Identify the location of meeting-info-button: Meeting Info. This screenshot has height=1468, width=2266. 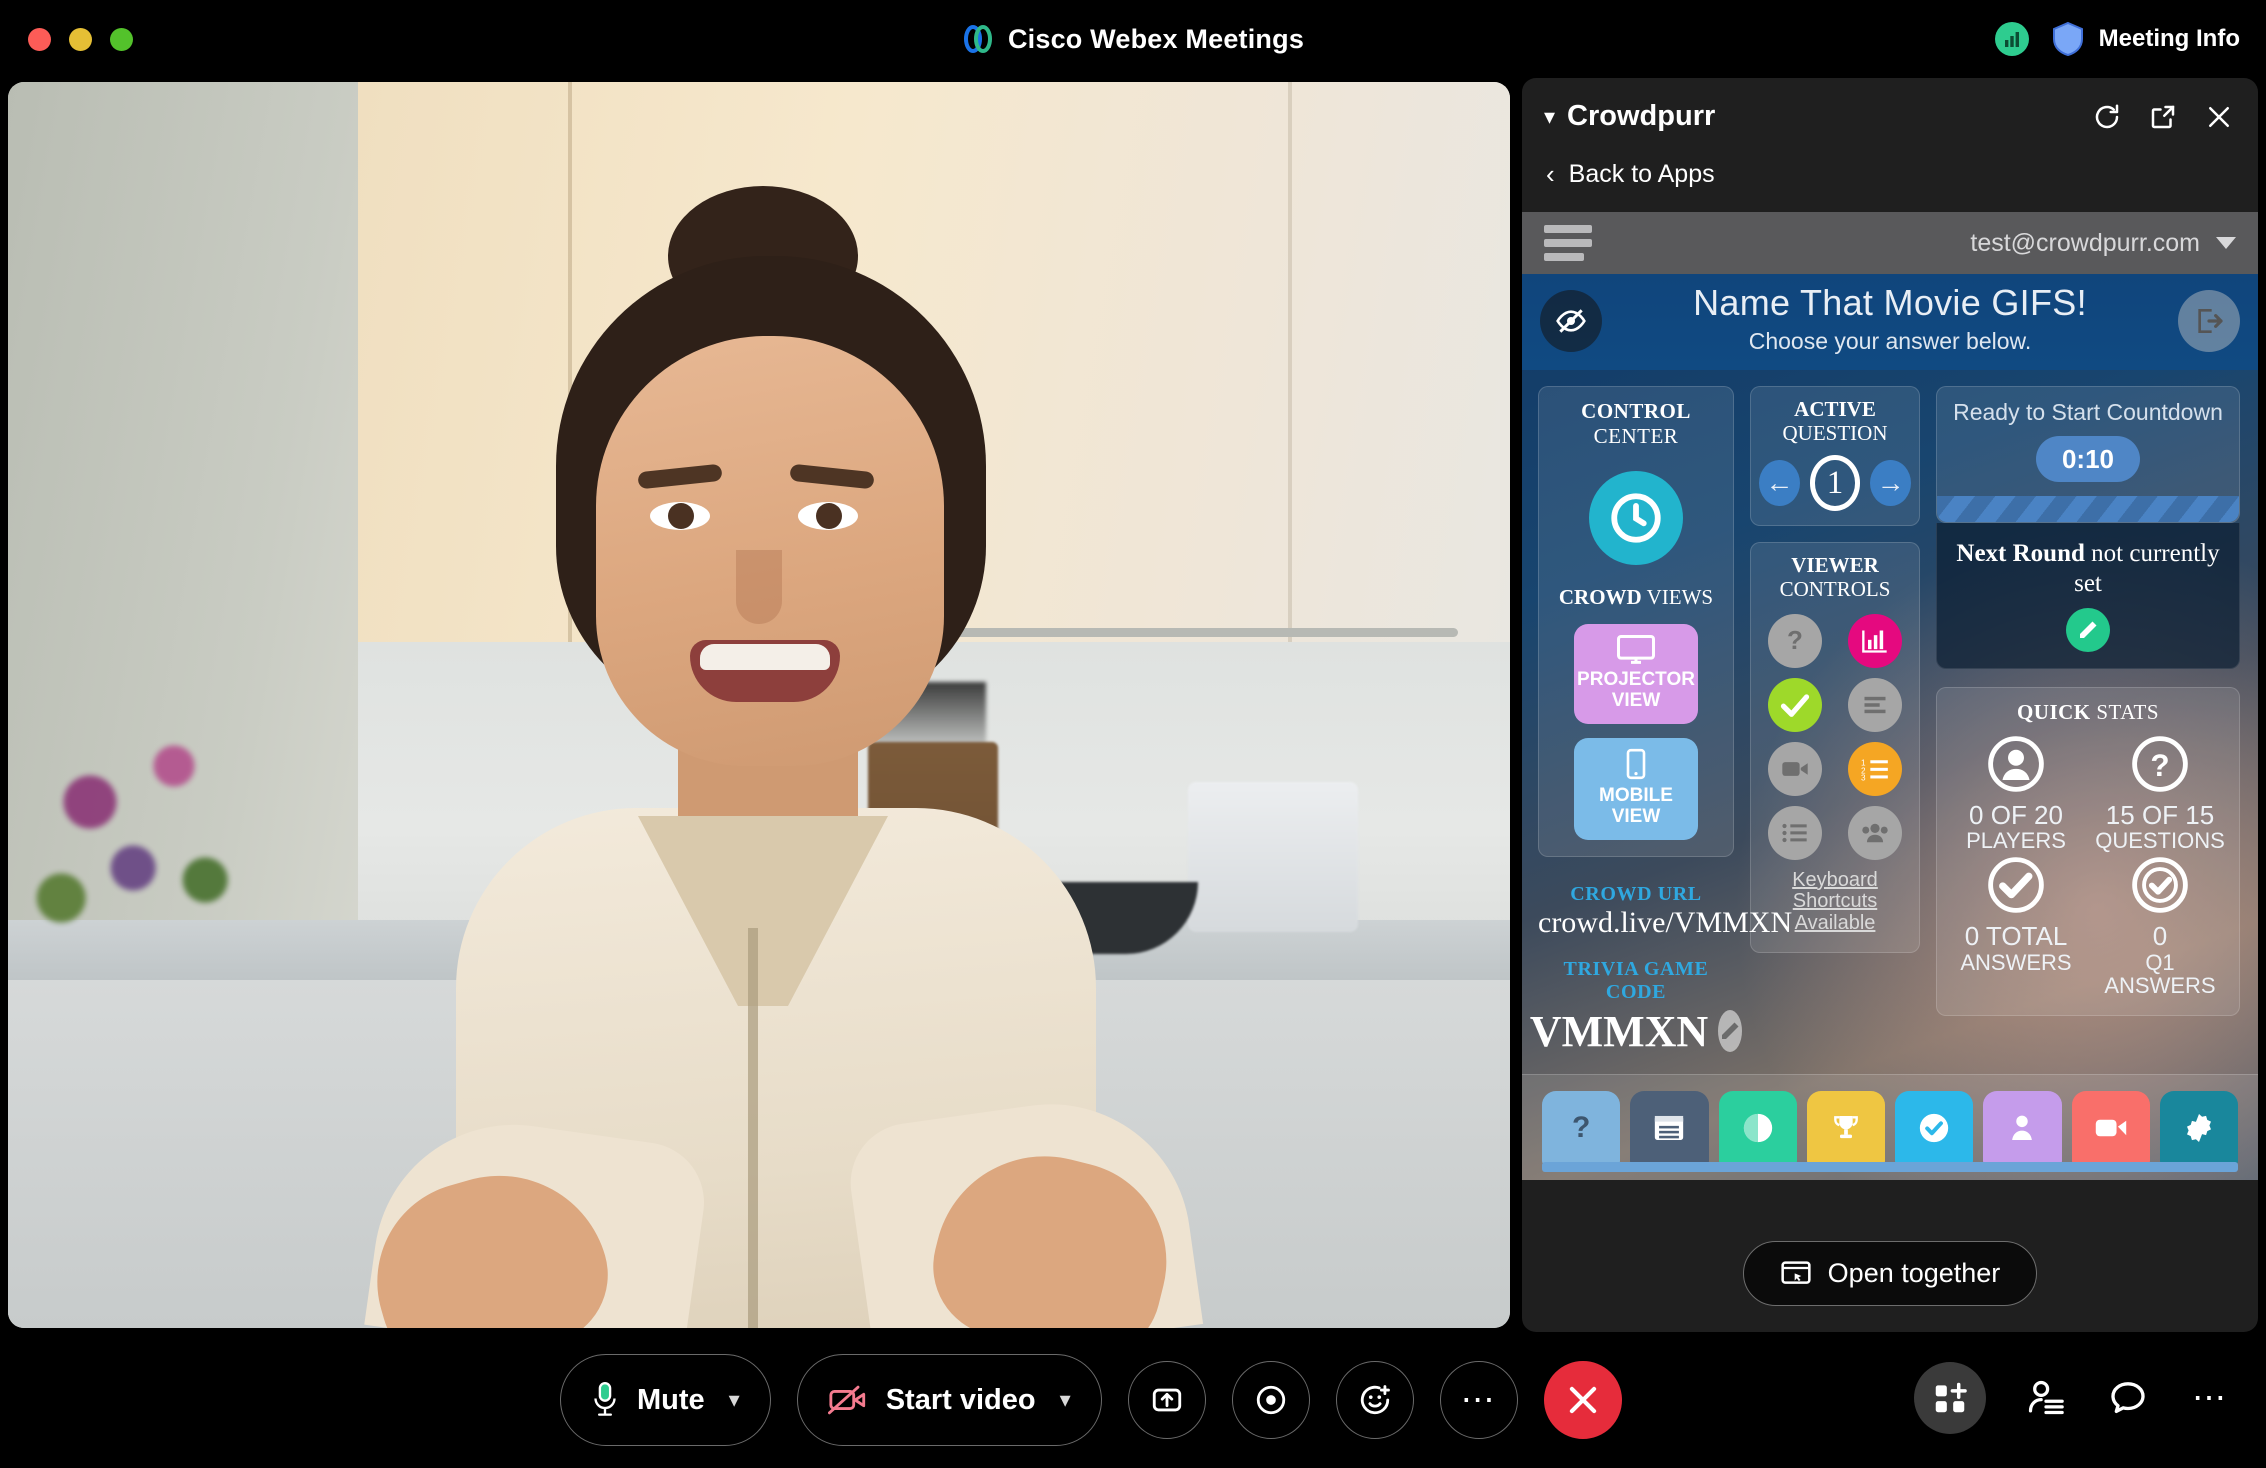
(2145, 39).